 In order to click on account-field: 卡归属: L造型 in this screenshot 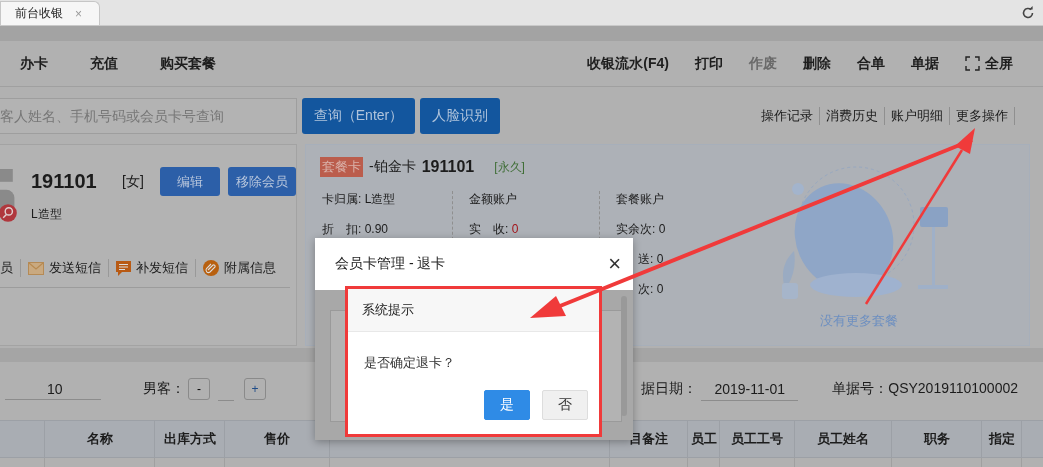, I will do `click(387, 199)`.